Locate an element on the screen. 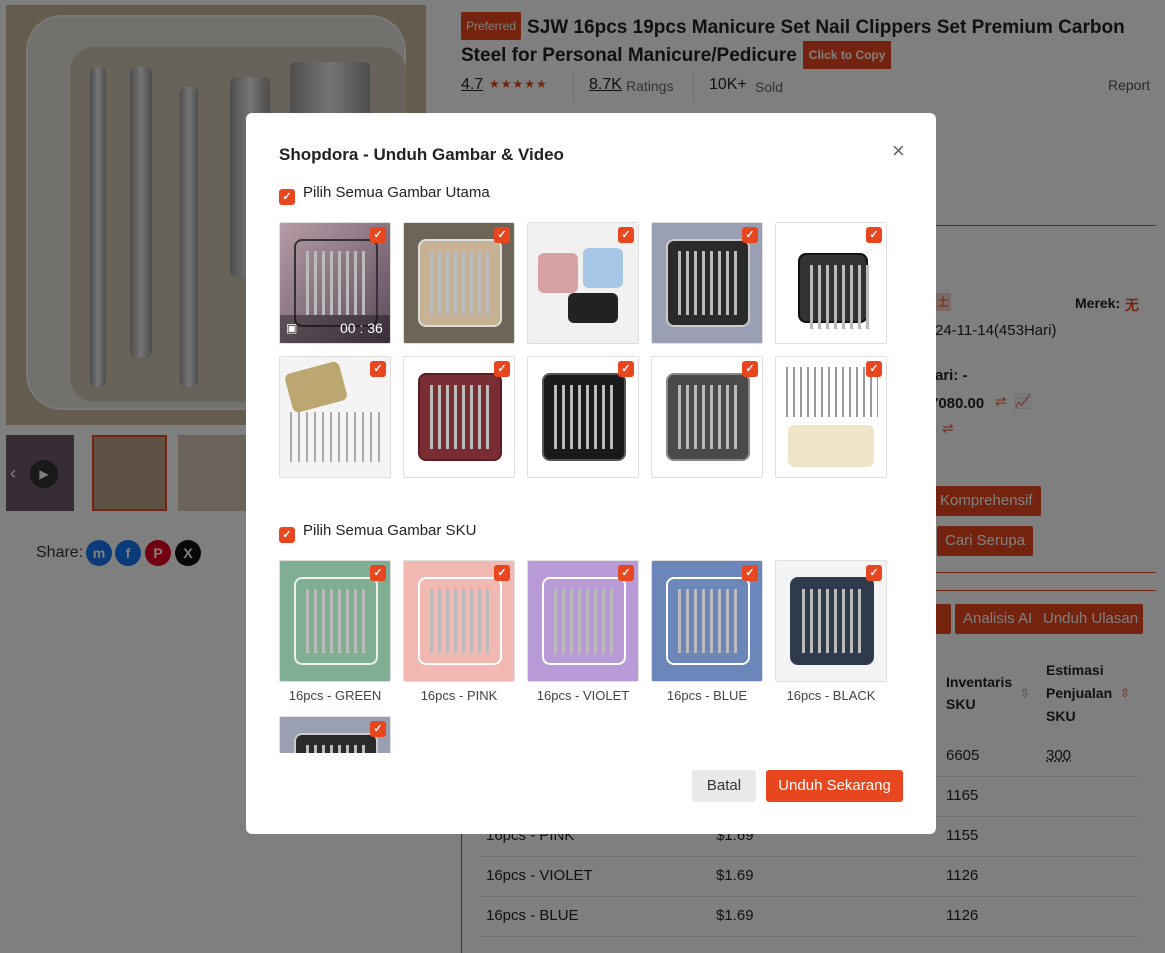 Image resolution: width=1165 pixels, height=953 pixels. cancel-button: Batal is located at coordinates (724, 786).